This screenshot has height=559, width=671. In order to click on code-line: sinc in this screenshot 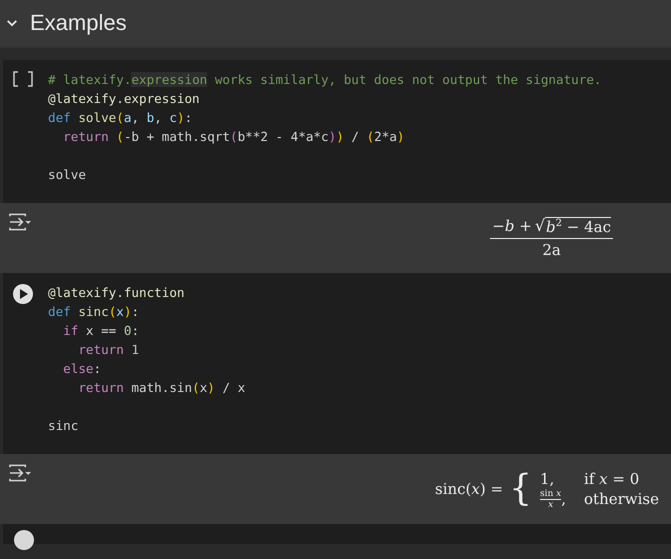, I will do `click(64, 426)`.